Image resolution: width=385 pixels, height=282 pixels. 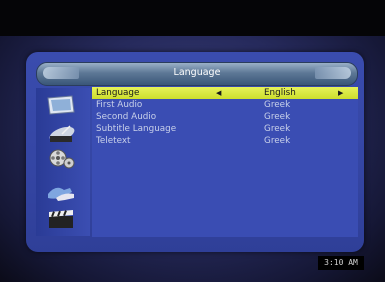 I want to click on film-reels-icon, so click(x=62, y=159).